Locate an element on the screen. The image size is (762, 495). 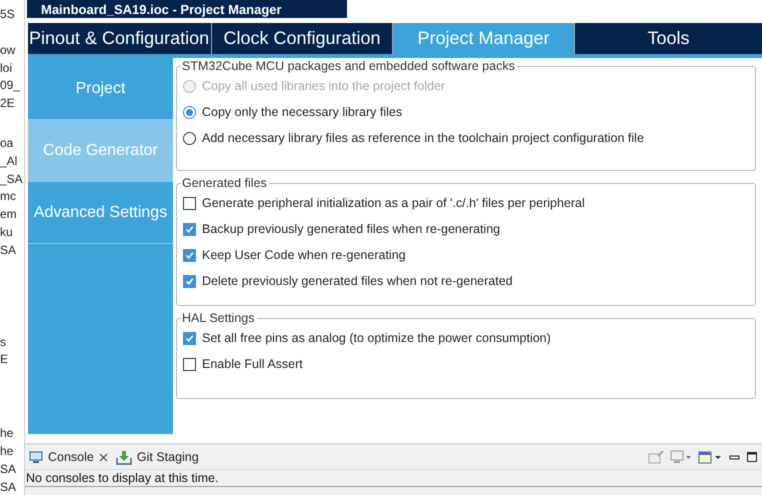
window-title: Mainboard_SA19.ioc - Project Manager is located at coordinates (161, 9).